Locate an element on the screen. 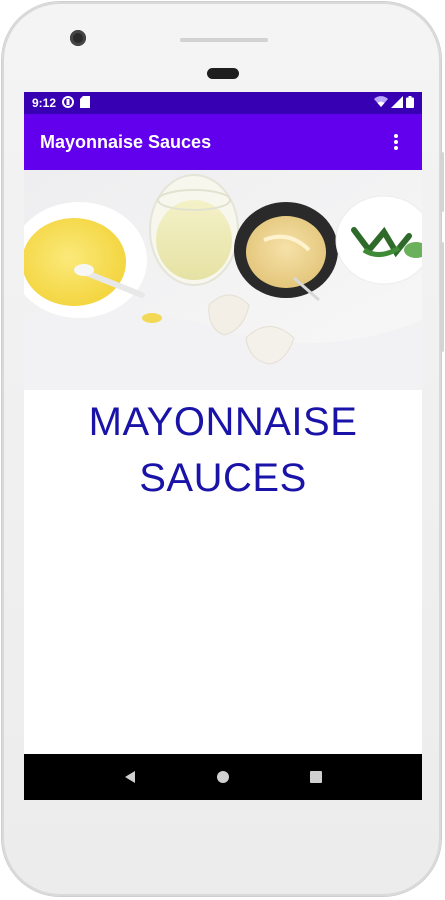 This screenshot has width=445, height=900. app-bar: Mayonnaise Sauces is located at coordinates (223, 142).